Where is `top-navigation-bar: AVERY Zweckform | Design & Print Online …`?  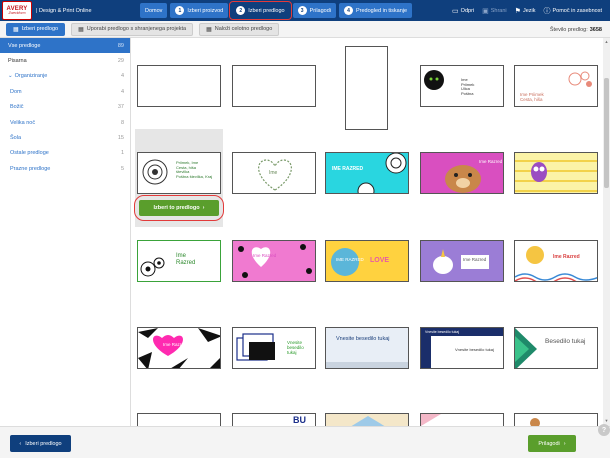
top-navigation-bar: AVERY Zweckform | Design & Print Online … is located at coordinates (305, 10).